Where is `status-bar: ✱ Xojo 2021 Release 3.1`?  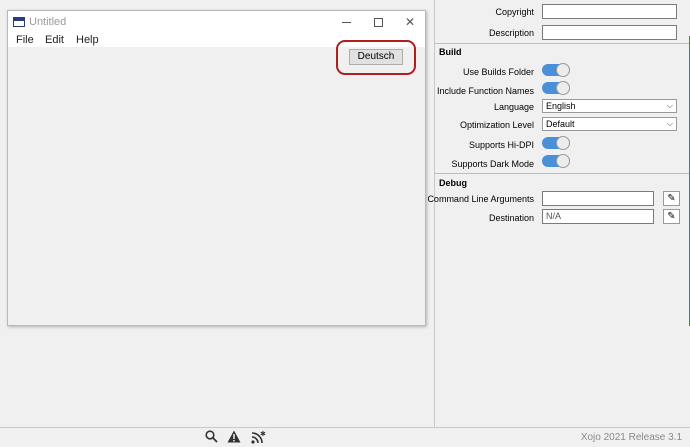 status-bar: ✱ Xojo 2021 Release 3.1 is located at coordinates (345, 437).